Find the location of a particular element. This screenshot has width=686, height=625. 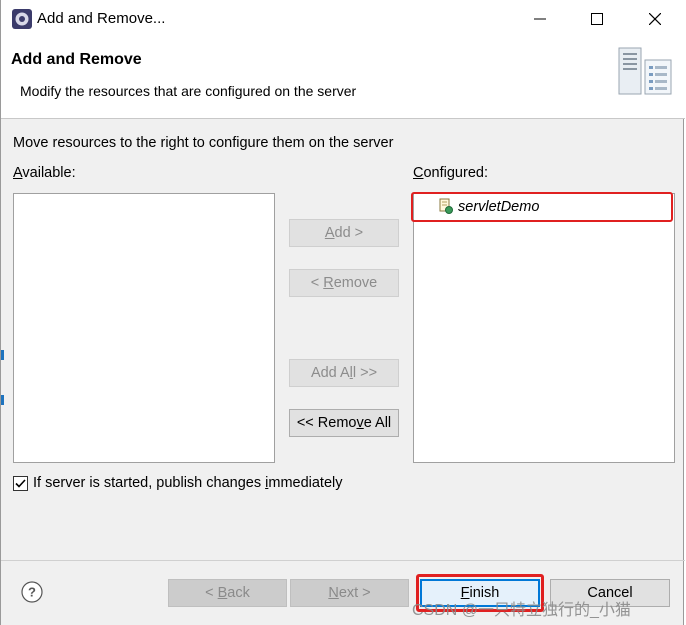

help-icon: ? is located at coordinates (32, 592).